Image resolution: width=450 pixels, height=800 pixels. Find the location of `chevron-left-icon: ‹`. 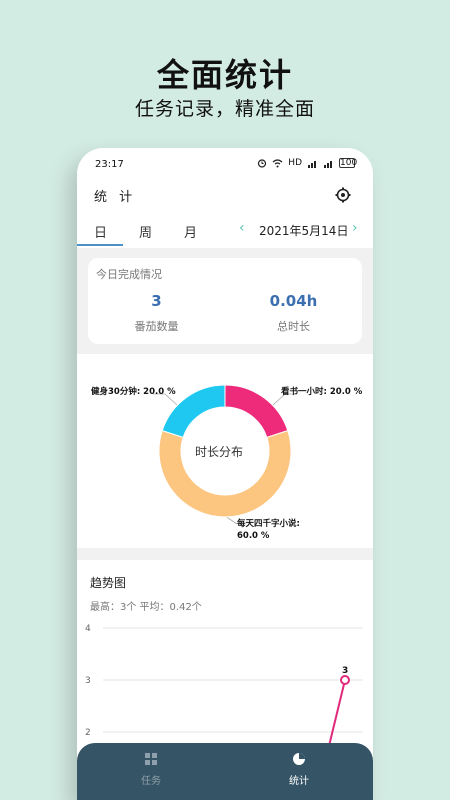

chevron-left-icon: ‹ is located at coordinates (242, 228).